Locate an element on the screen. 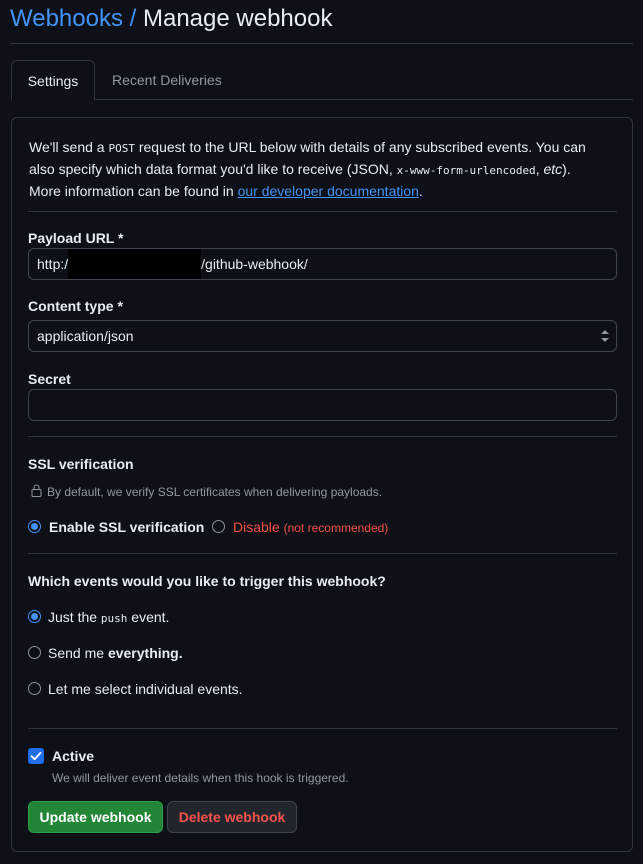 The height and width of the screenshot is (864, 643). intro-text-5: . is located at coordinates (420, 191).